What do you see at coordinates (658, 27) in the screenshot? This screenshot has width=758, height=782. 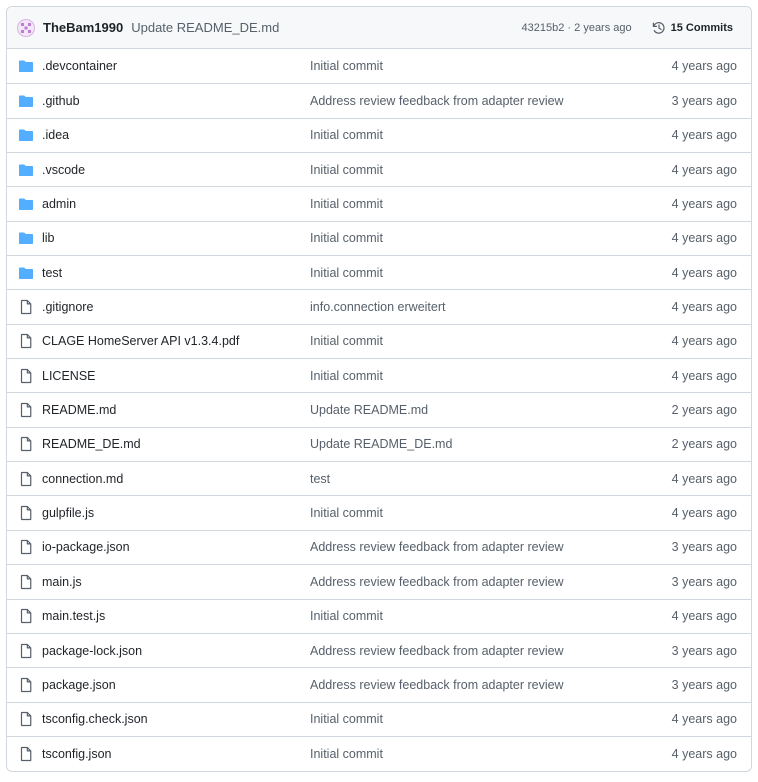 I see `history-icon` at bounding box center [658, 27].